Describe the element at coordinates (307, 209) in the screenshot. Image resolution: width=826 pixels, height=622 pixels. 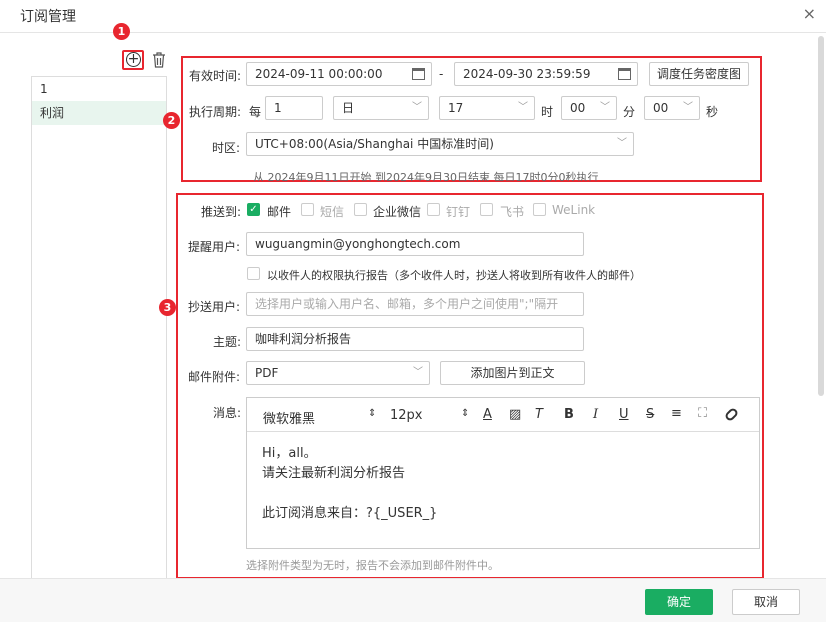
I see `channel-checkbox-sms` at that location.